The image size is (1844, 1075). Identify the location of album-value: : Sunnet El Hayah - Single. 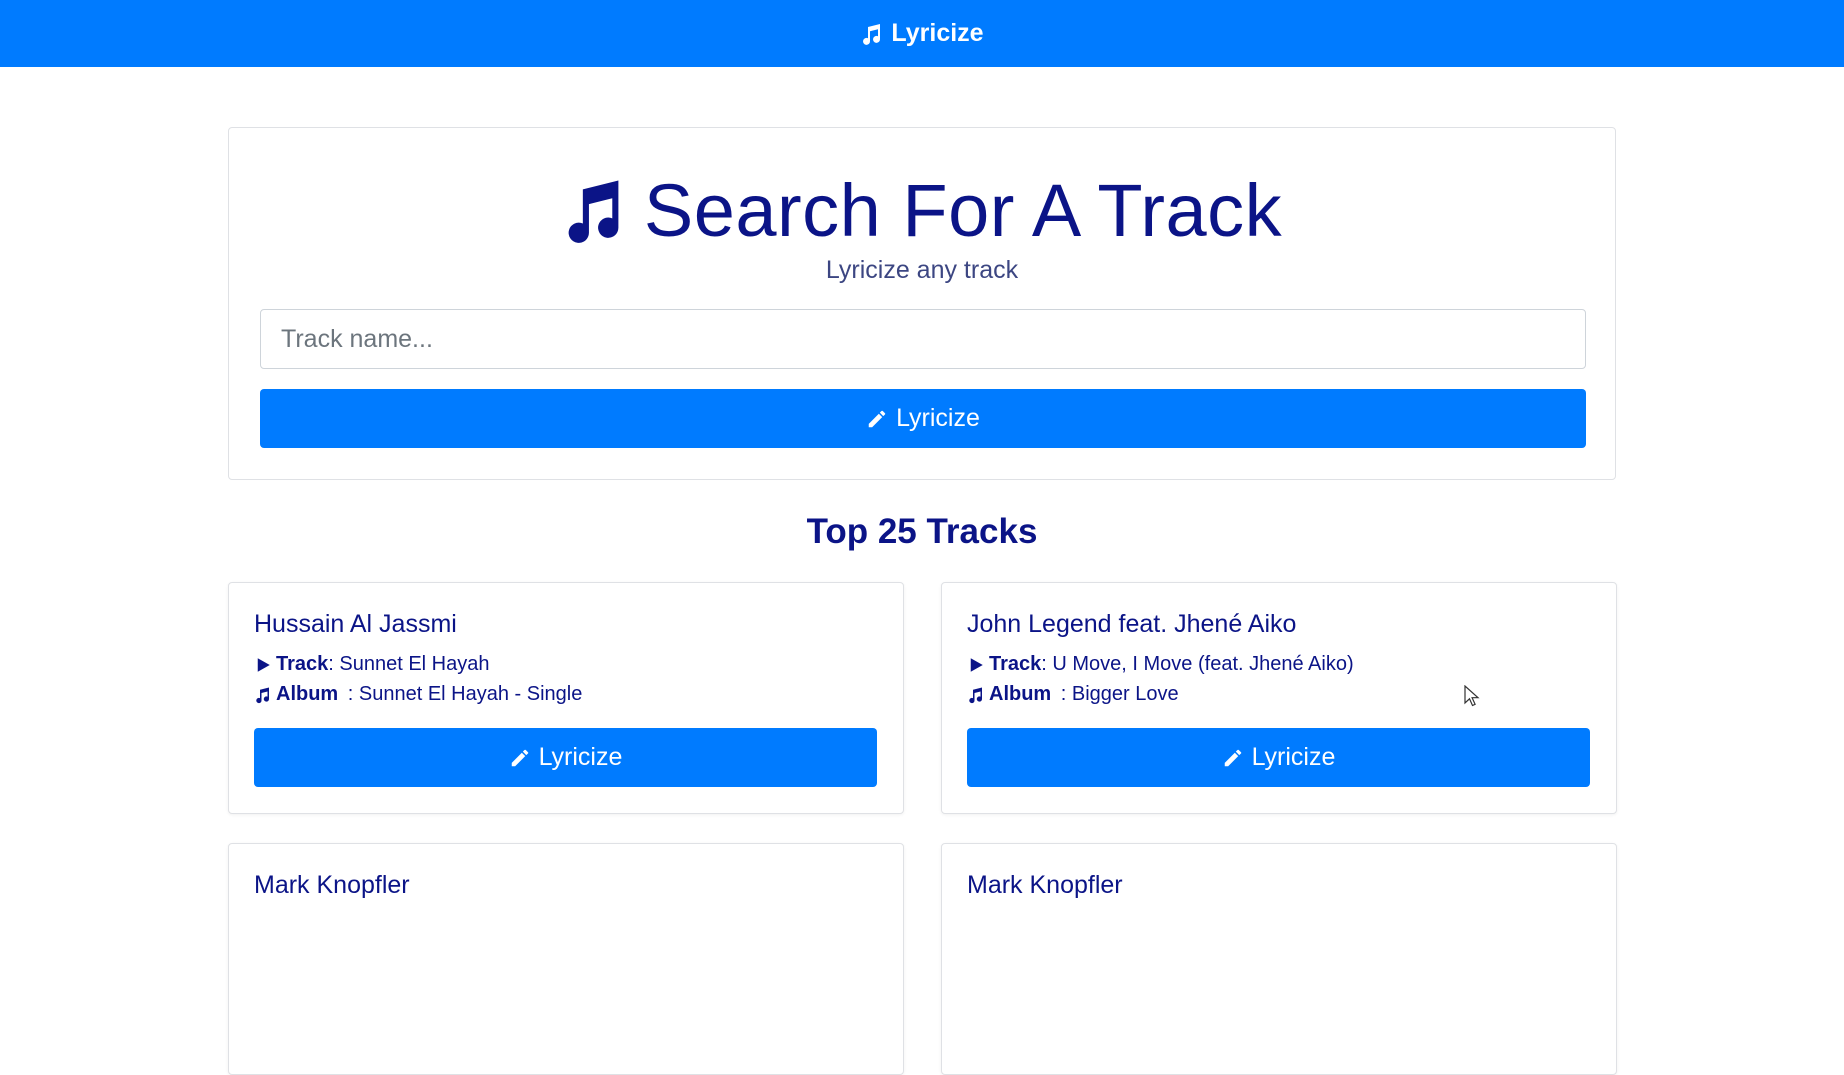
(462, 694).